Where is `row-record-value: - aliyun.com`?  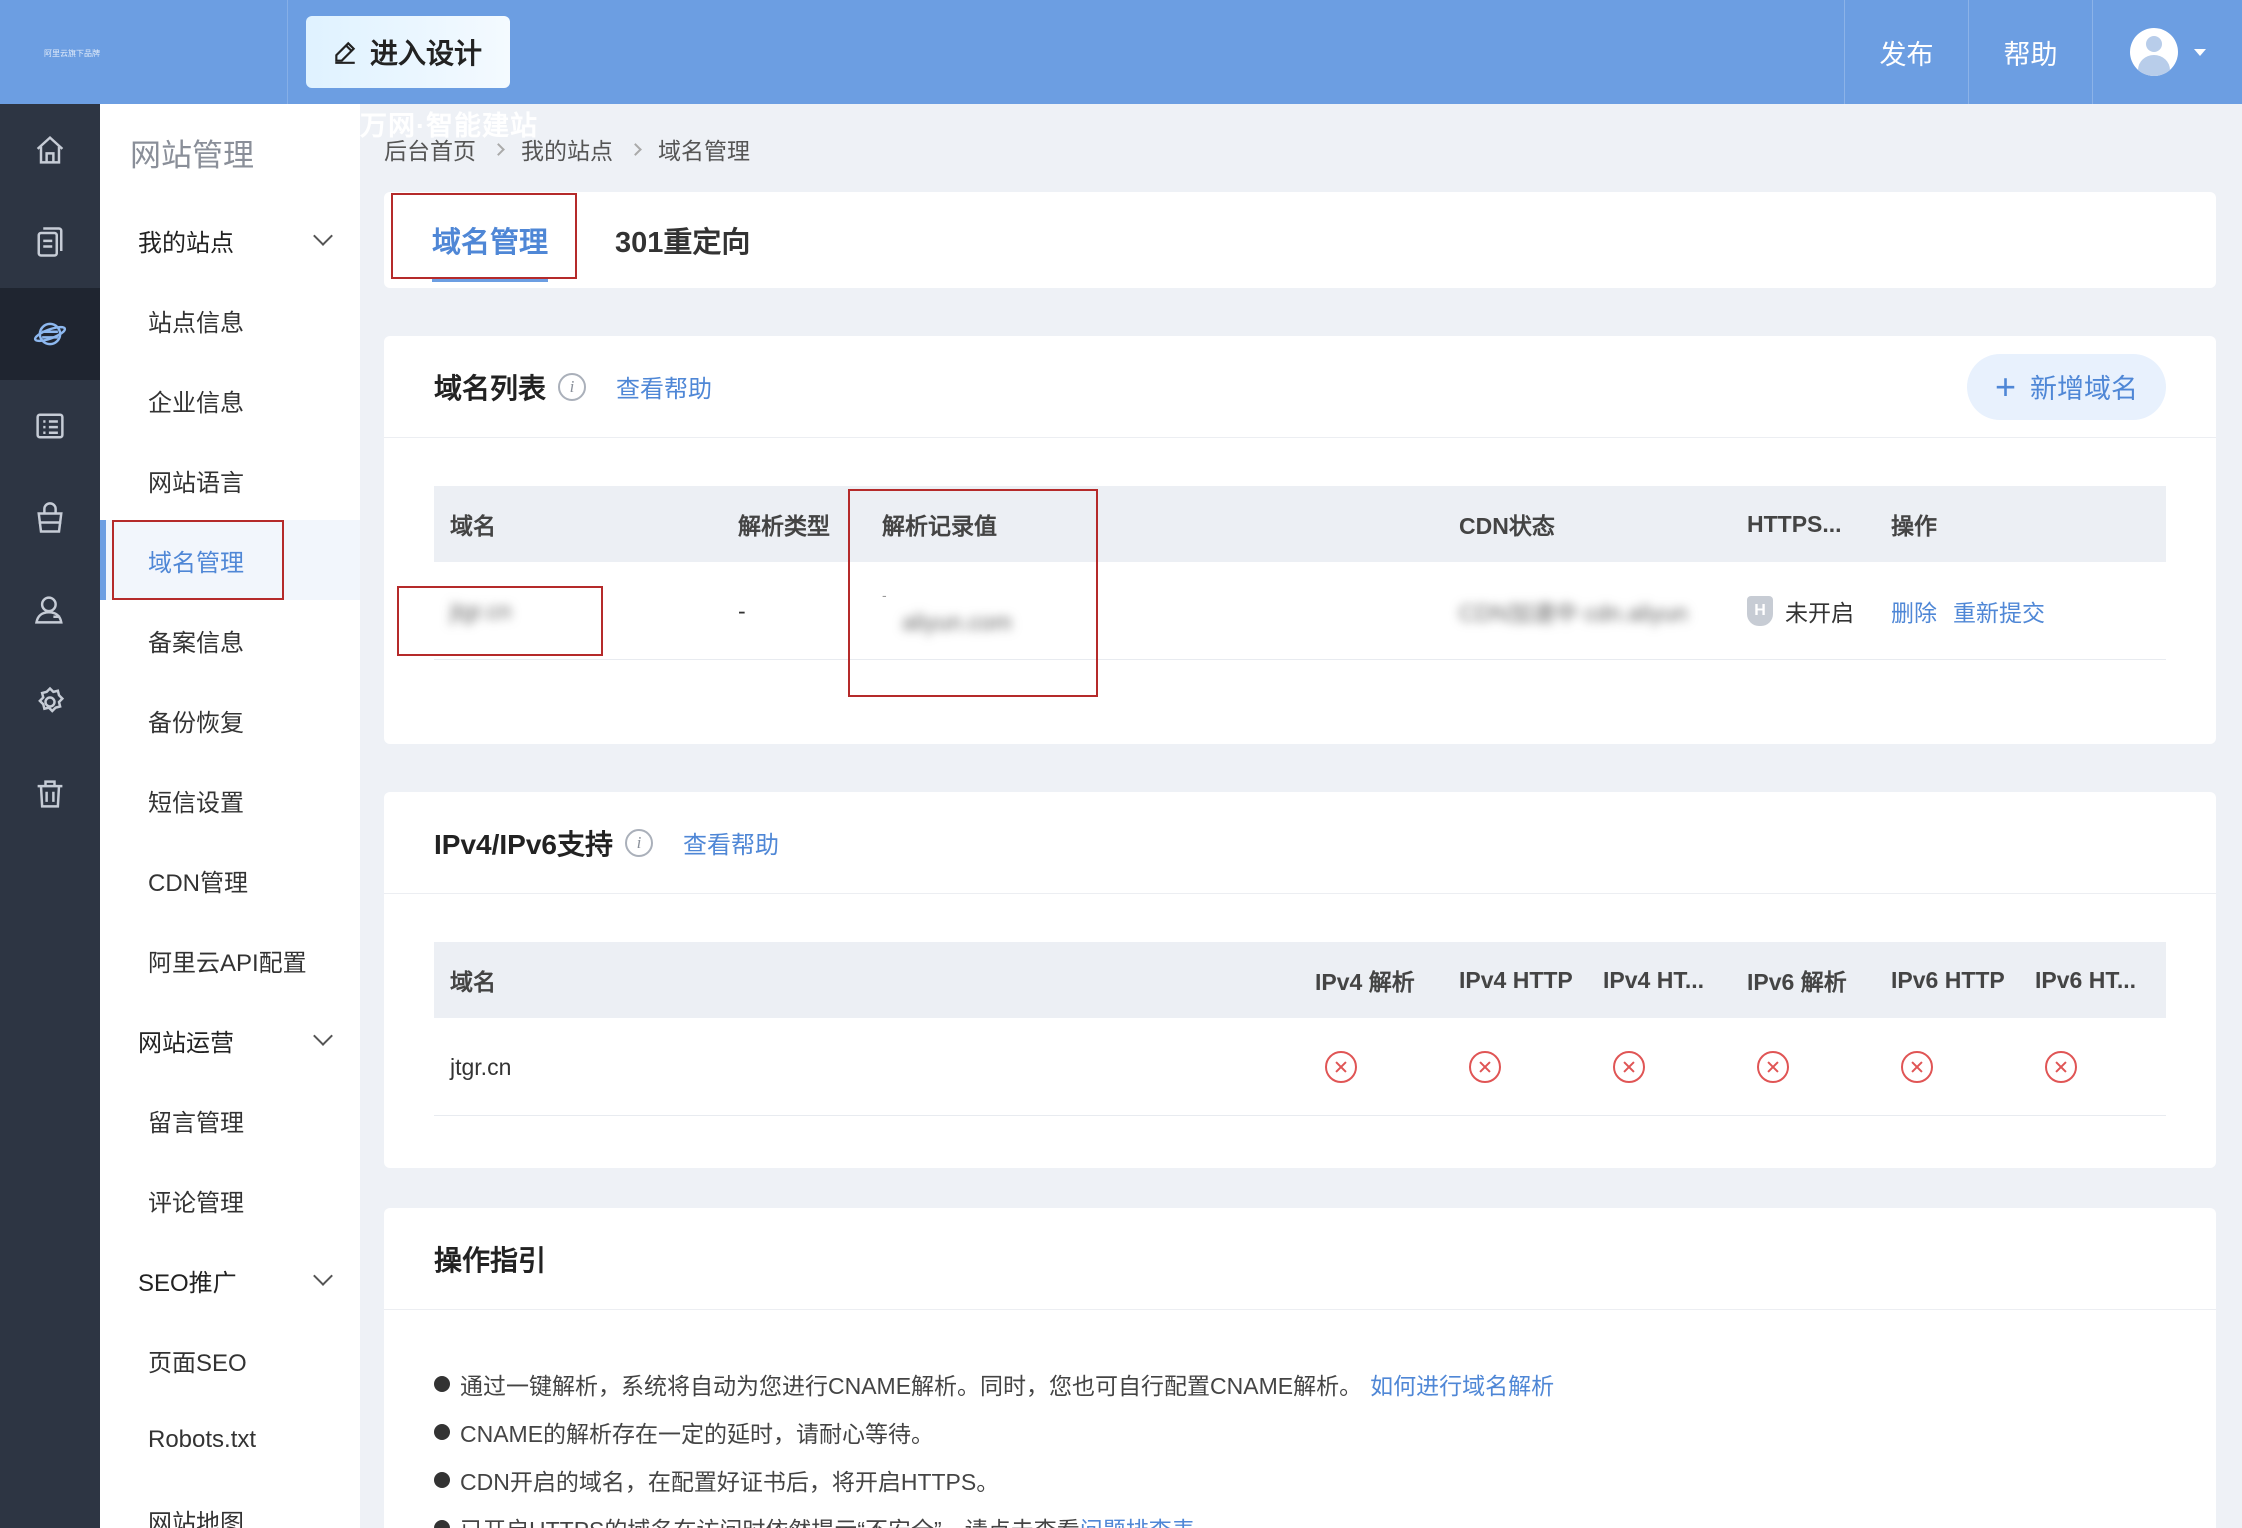
row-record-value: - aliyun.com is located at coordinates (947, 611).